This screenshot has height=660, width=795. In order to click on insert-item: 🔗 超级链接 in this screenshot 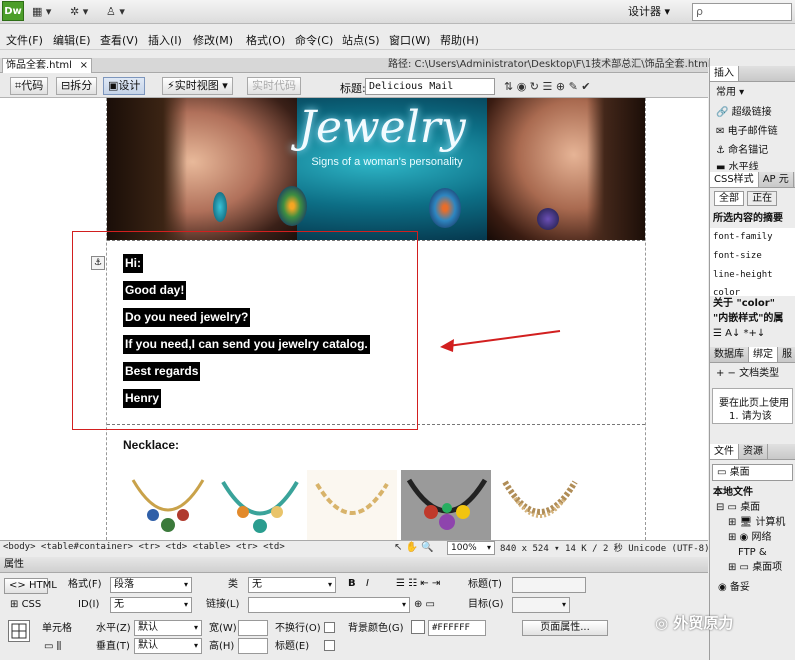, I will do `click(752, 112)`.